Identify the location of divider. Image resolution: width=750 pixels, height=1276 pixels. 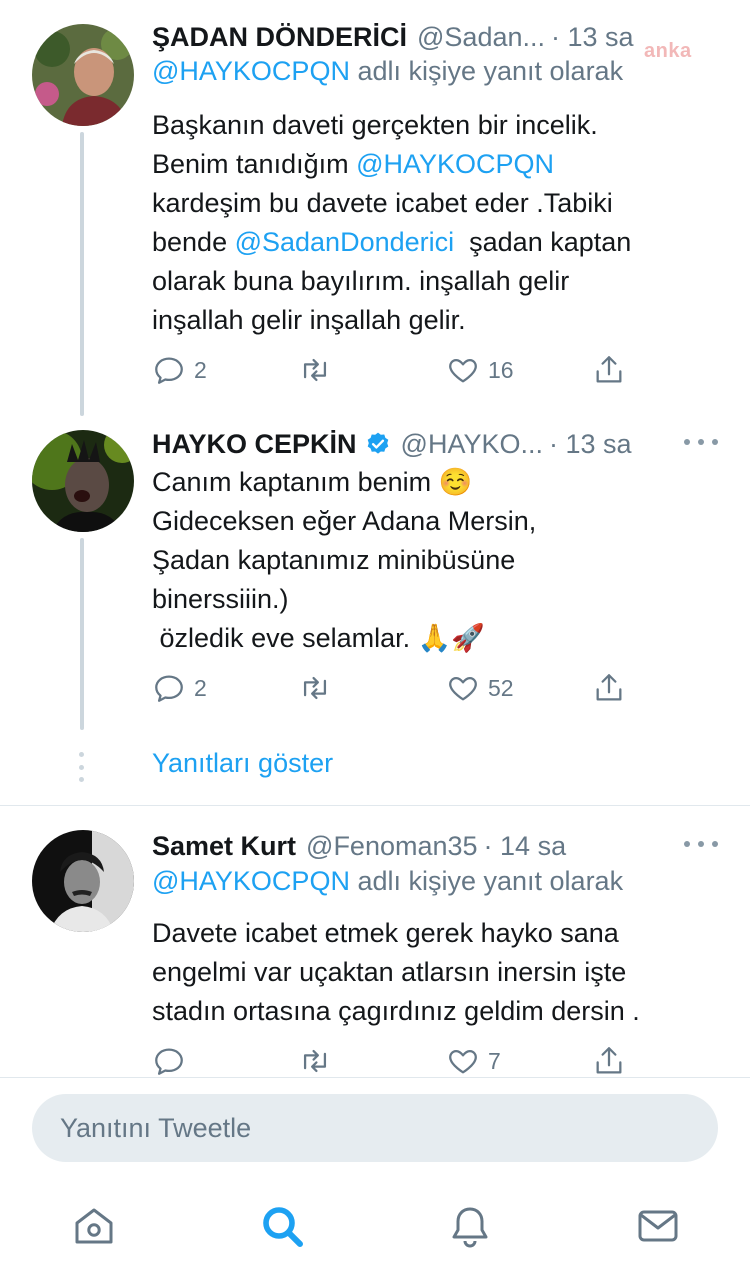
(375, 1077).